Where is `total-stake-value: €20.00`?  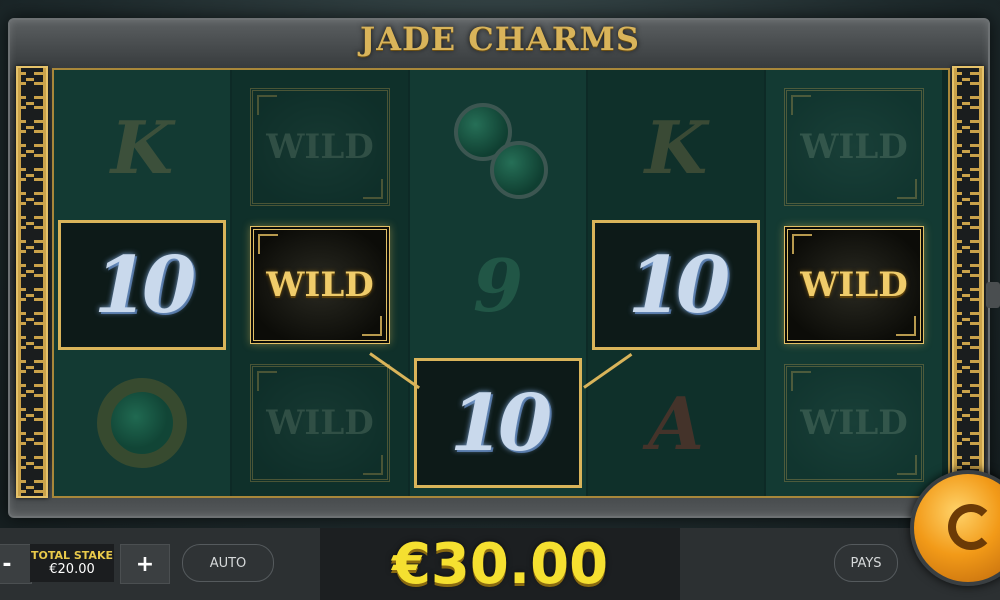 total-stake-value: €20.00 is located at coordinates (72, 569).